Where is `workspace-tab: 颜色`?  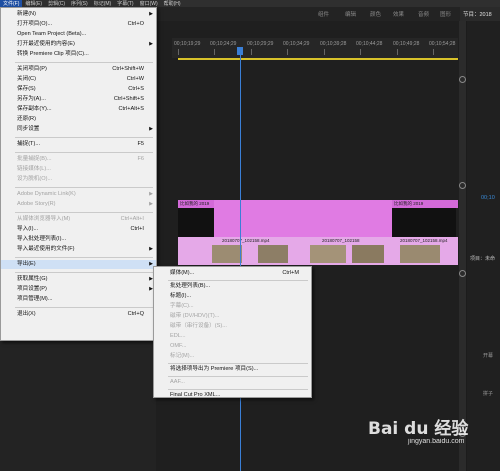
workspace-tab: 颜色 is located at coordinates (375, 14).